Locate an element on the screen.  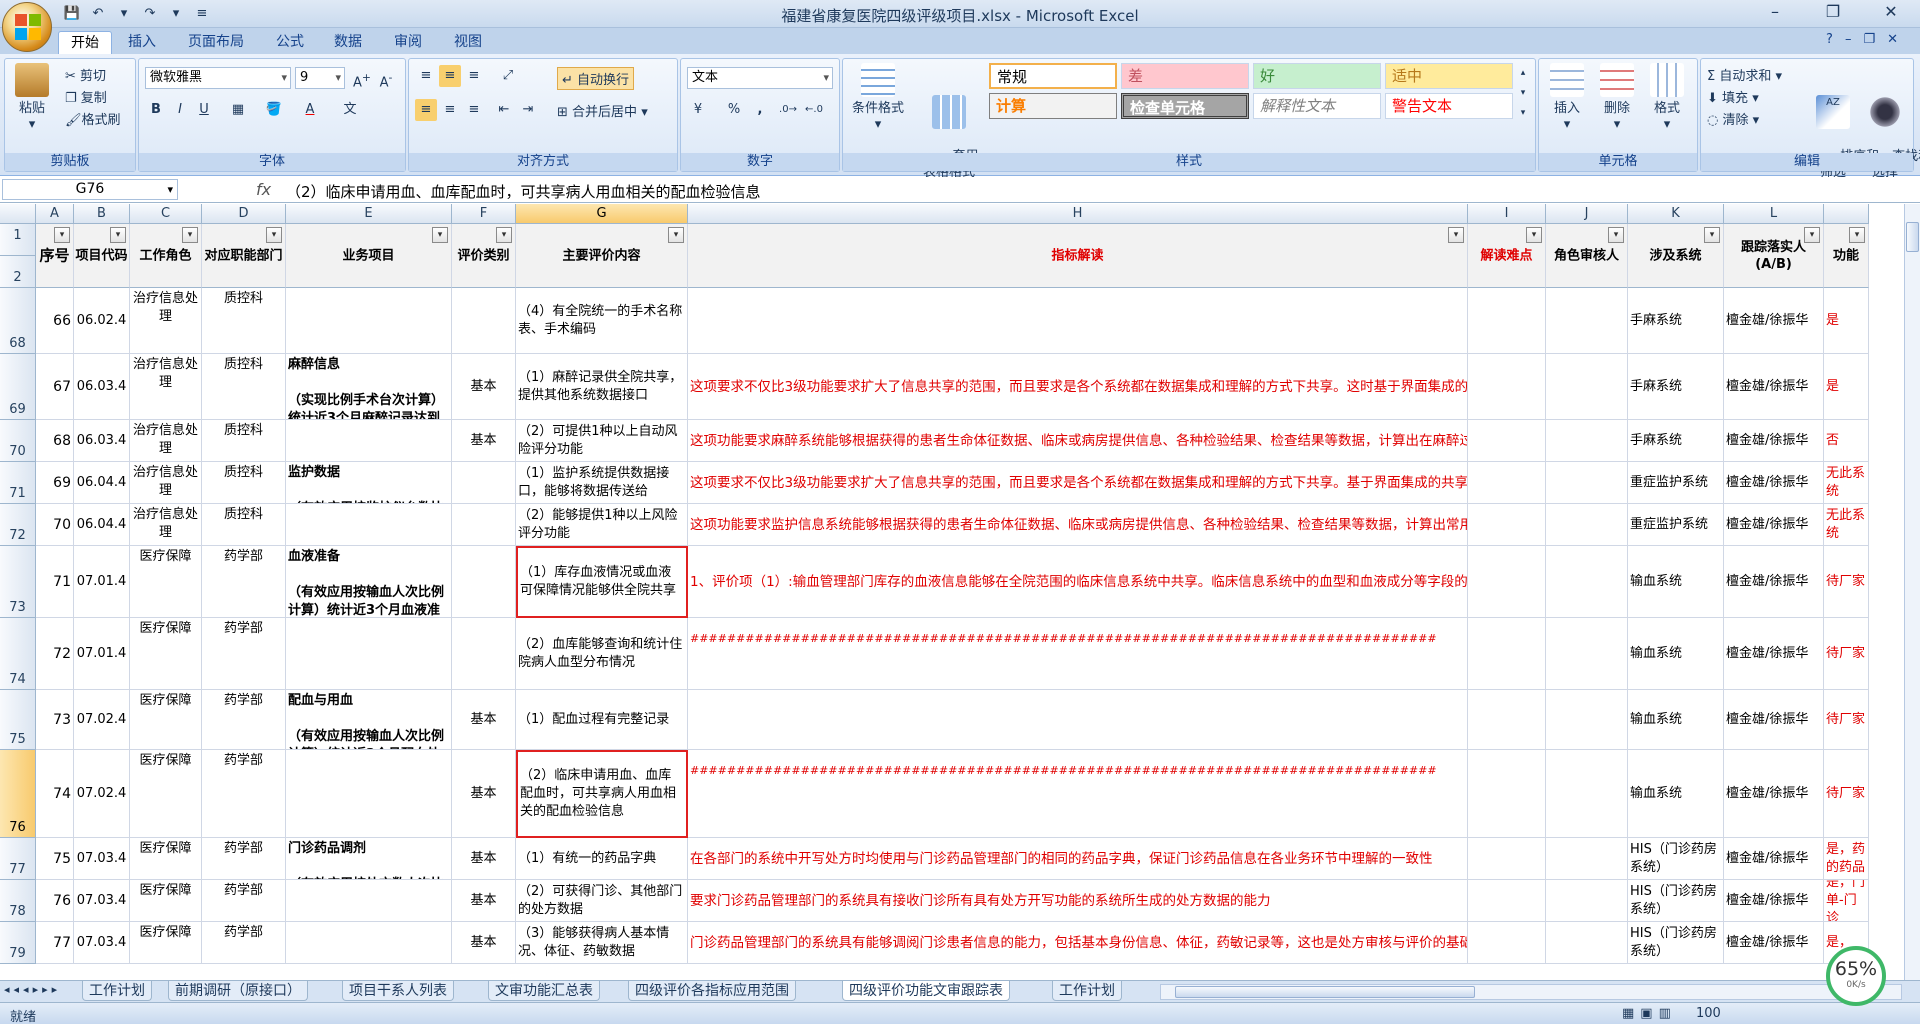
cell-b72: 06.04.4 is located at coordinates (102, 525).